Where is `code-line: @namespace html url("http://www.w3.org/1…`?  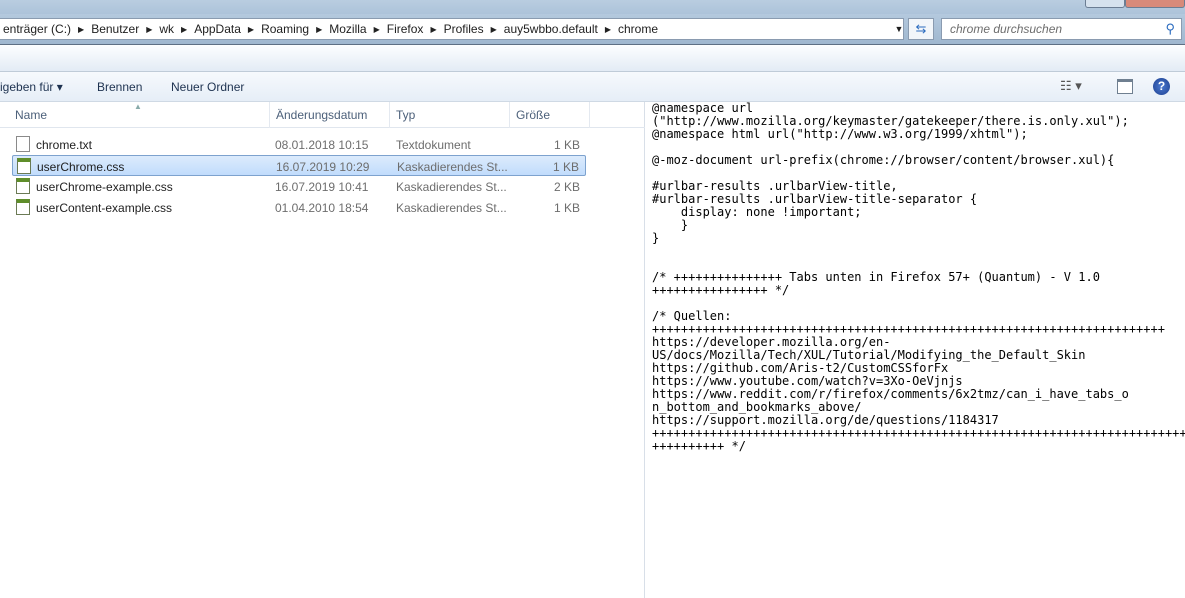 code-line: @namespace html url("http://www.w3.org/1… is located at coordinates (840, 134).